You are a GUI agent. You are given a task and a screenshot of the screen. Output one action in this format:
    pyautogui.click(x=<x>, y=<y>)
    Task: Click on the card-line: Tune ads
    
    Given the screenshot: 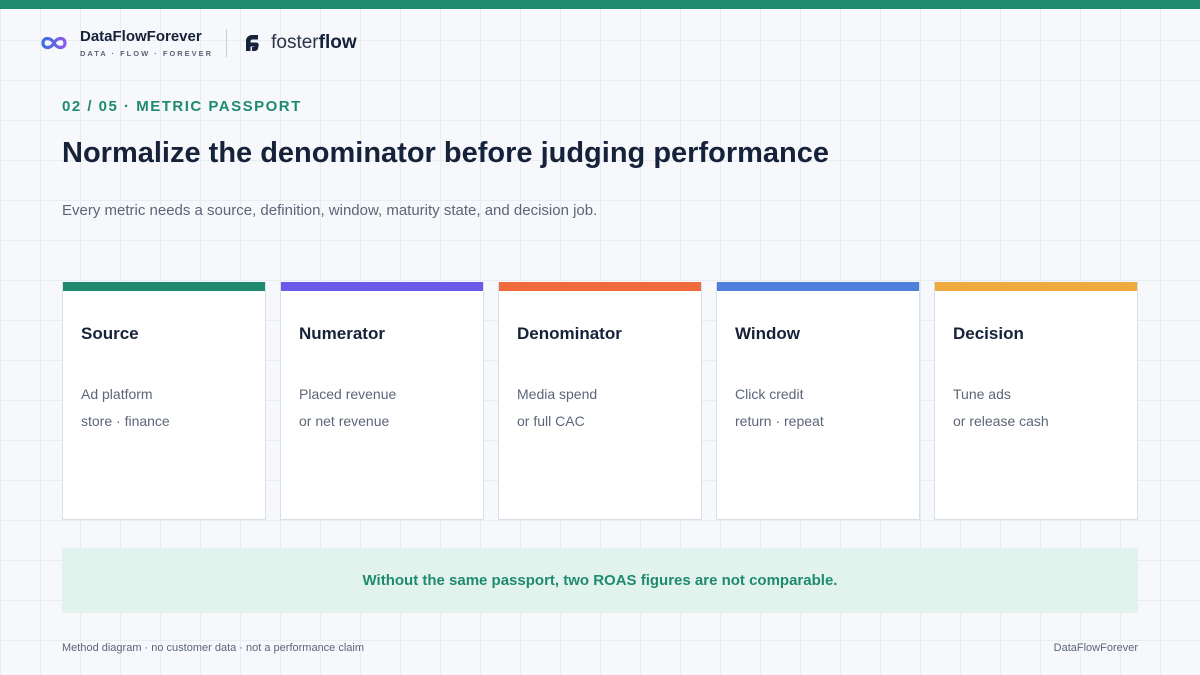 What is the action you would take?
    pyautogui.click(x=982, y=394)
    